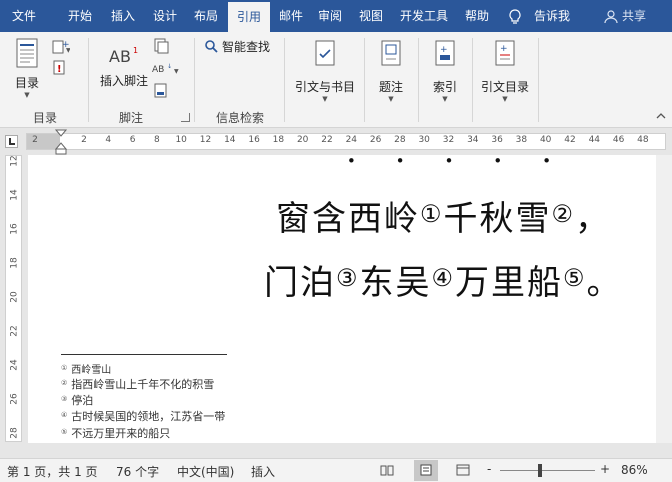 The width and height of the screenshot is (672, 482). I want to click on insert-footnote-label: 插入脚注, so click(123, 81).